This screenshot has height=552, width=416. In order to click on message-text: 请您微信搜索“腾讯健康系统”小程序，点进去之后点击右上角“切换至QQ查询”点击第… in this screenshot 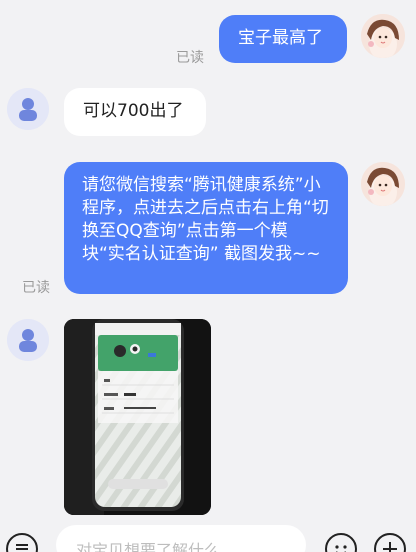, I will do `click(205, 219)`.